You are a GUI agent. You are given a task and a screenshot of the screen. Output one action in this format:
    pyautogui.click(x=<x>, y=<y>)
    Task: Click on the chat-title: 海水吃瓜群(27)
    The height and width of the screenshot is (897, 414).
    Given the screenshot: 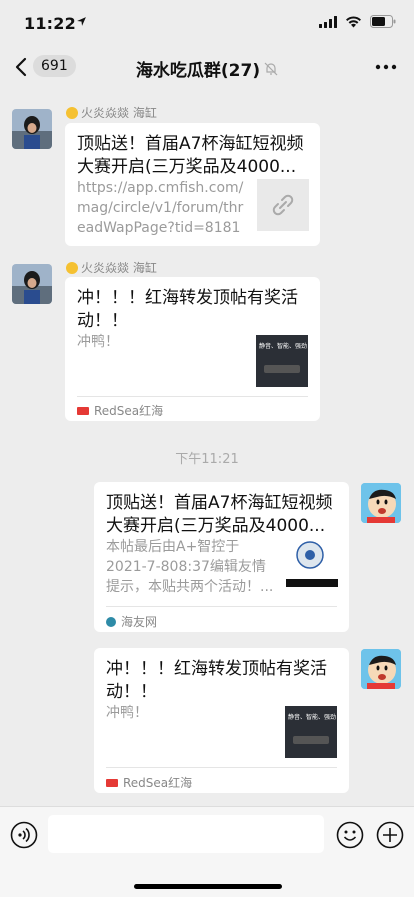 What is the action you would take?
    pyautogui.click(x=198, y=68)
    